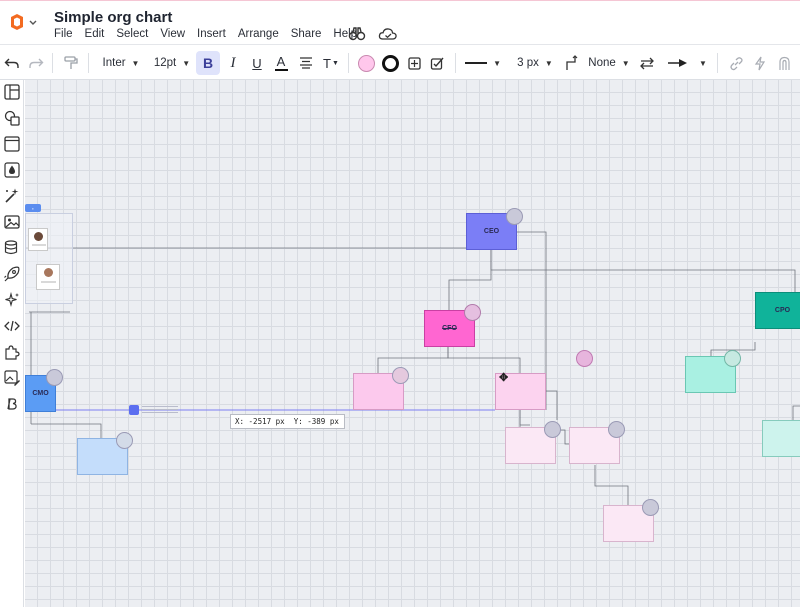 This screenshot has height=607, width=800. I want to click on embedded-panel, so click(49, 258).